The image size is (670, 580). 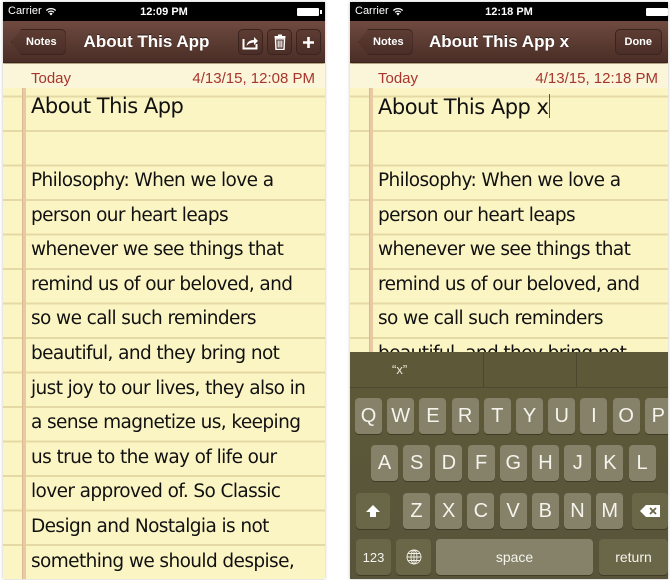 What do you see at coordinates (449, 511) in the screenshot?
I see `key-x: X` at bounding box center [449, 511].